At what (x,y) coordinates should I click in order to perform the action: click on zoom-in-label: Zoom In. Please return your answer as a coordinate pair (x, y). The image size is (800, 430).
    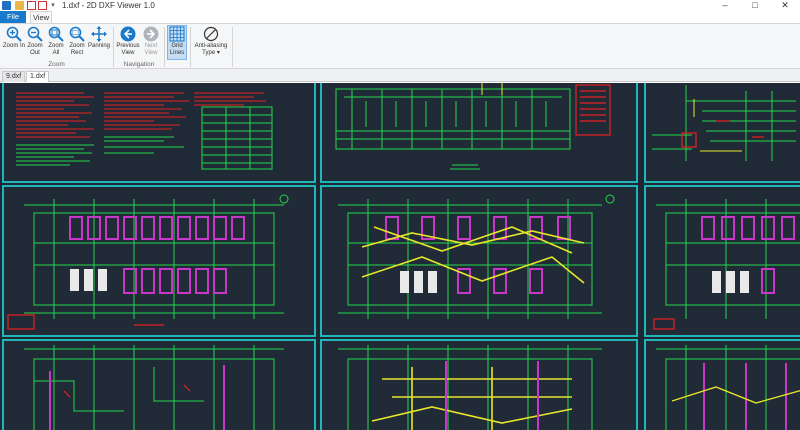
    Looking at the image, I should click on (14, 46).